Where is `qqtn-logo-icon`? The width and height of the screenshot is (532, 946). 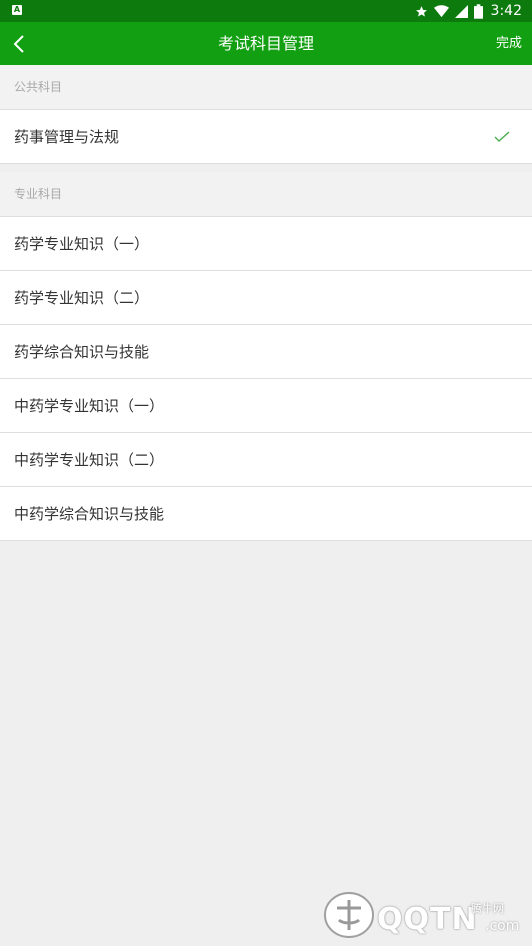 qqtn-logo-icon is located at coordinates (349, 915).